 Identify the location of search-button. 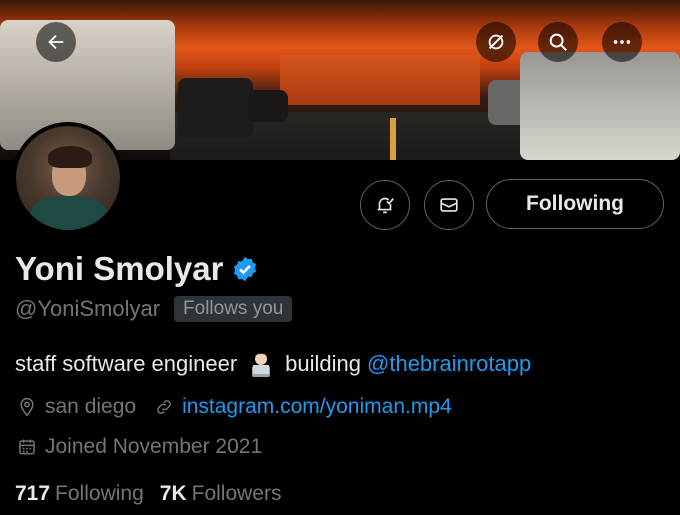
(558, 42).